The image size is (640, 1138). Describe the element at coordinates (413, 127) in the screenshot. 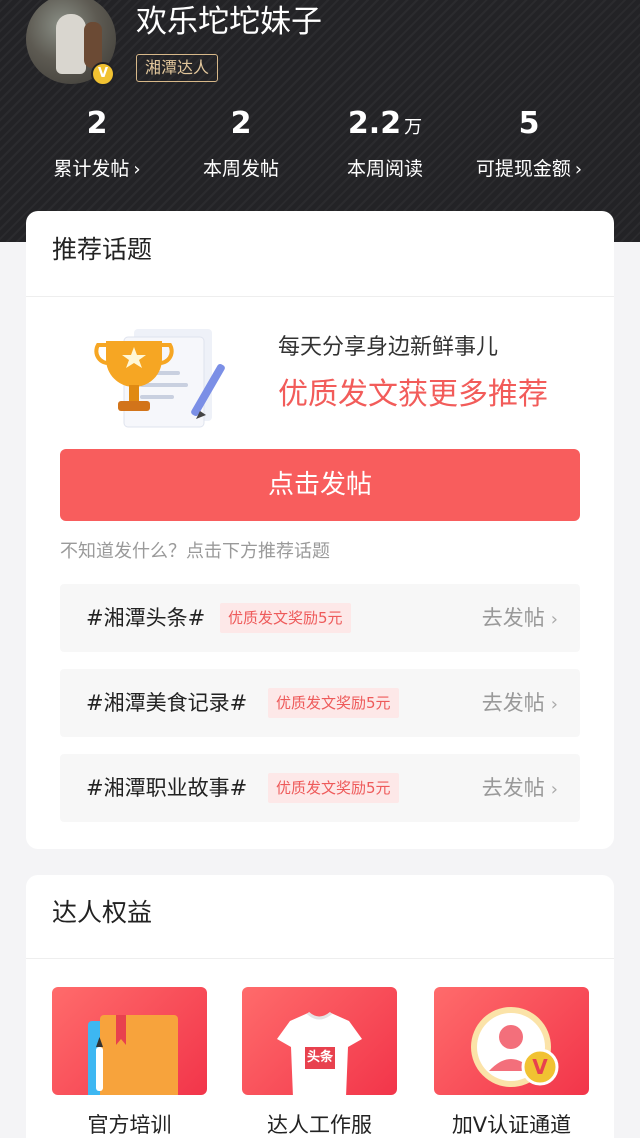

I see `stat-unit: 万` at that location.